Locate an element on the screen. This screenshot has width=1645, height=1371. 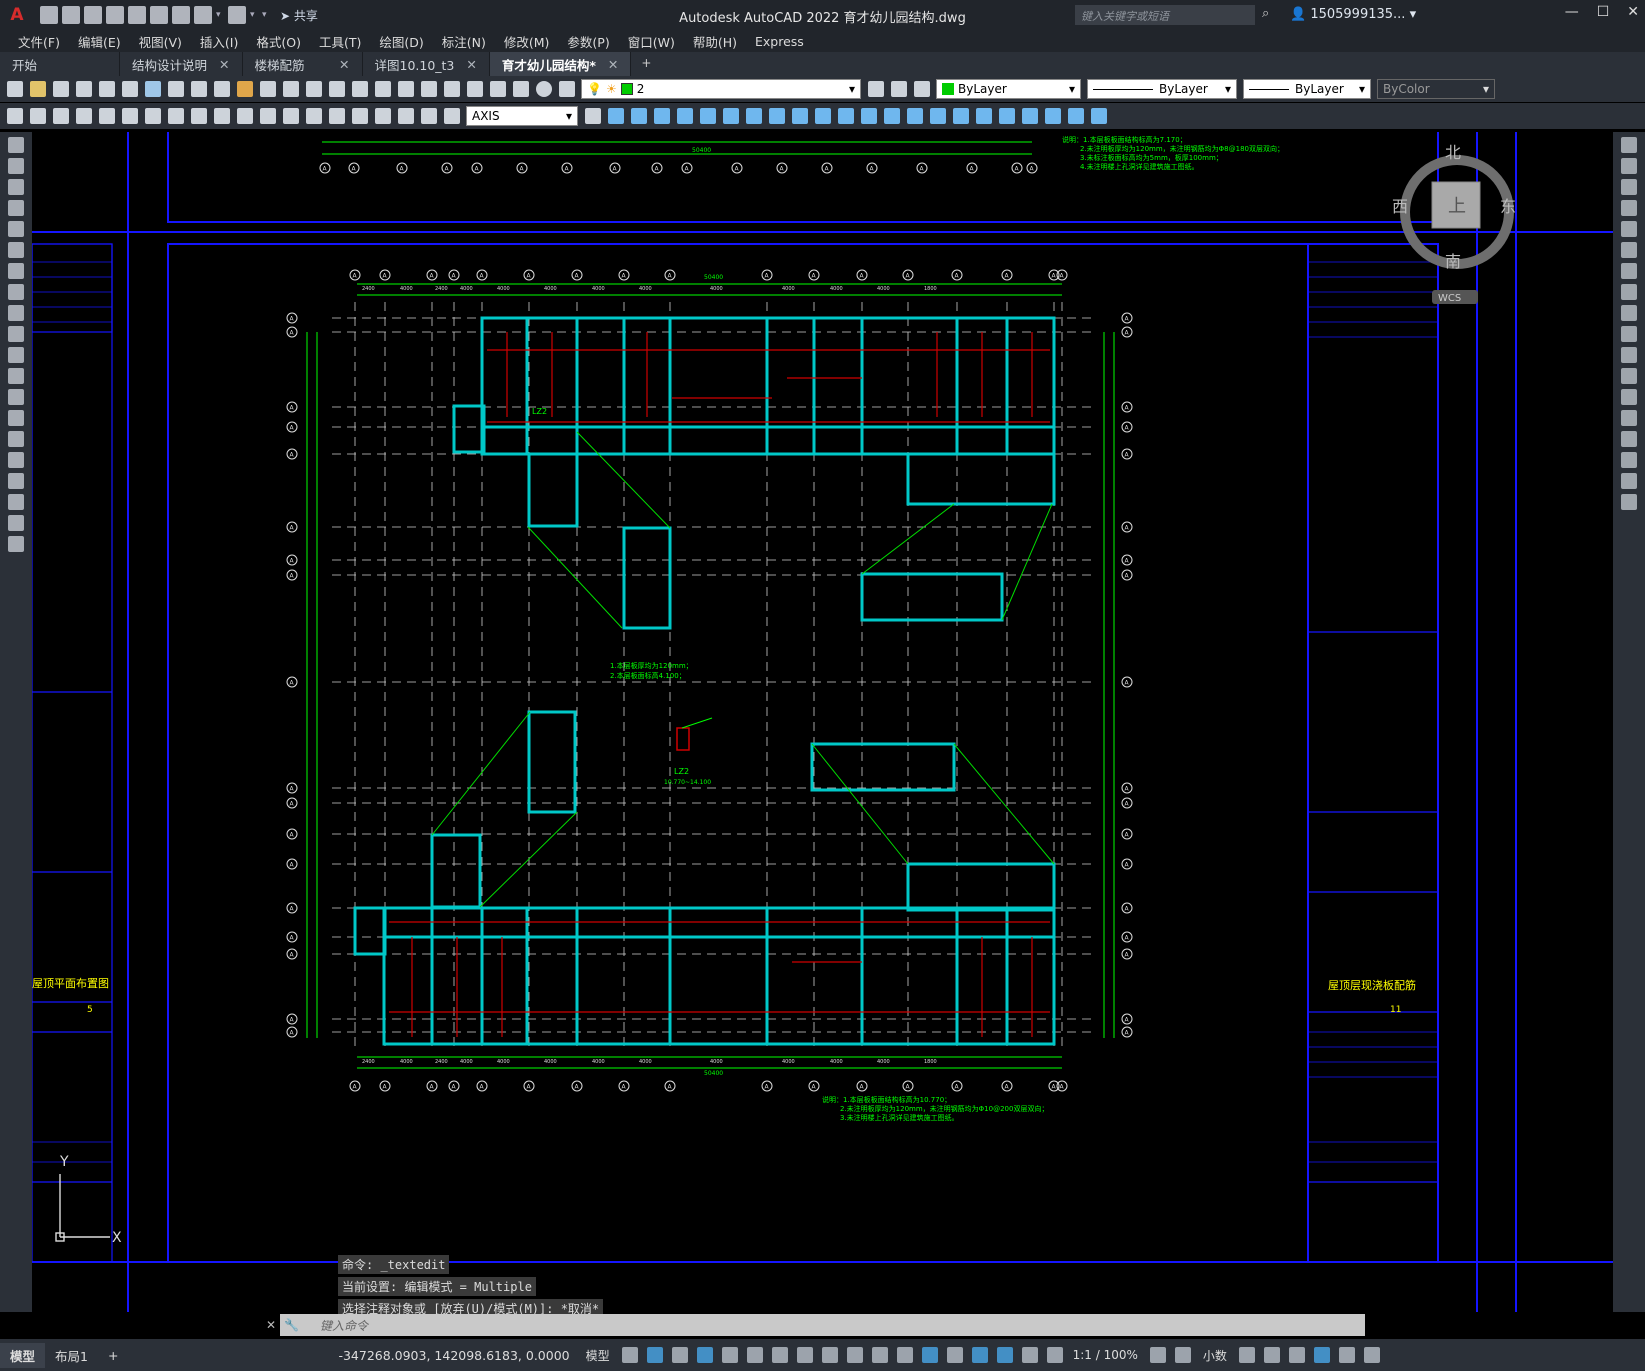
make-current-layer-icon is located at coordinates (876, 89).